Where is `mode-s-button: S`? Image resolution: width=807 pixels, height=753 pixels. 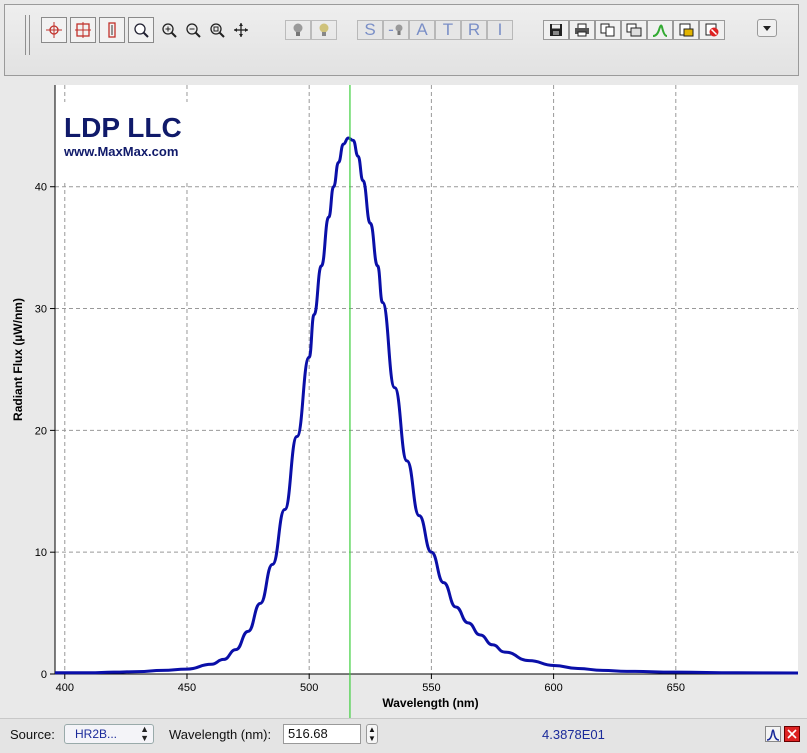
mode-s-button: S is located at coordinates (370, 30).